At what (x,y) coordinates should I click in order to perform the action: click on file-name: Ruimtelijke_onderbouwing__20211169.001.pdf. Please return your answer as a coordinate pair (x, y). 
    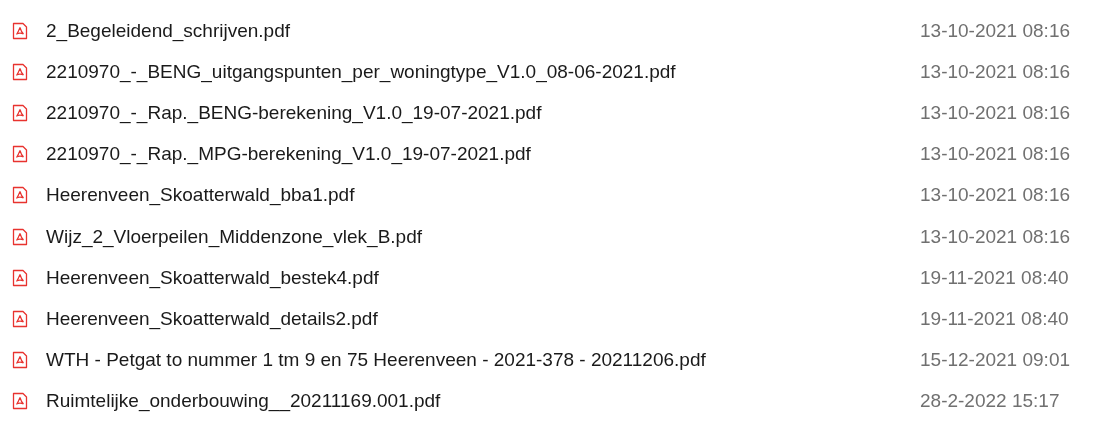
    Looking at the image, I should click on (476, 401).